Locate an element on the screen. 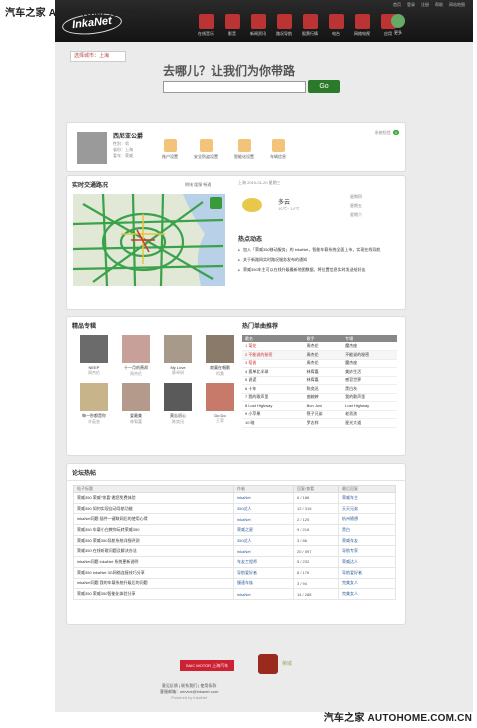 Image resolution: width=477 pixels, height=728 pixels. table-row: 7 我的歌声里 曲婉婷 我的歌声里 is located at coordinates (319, 397).